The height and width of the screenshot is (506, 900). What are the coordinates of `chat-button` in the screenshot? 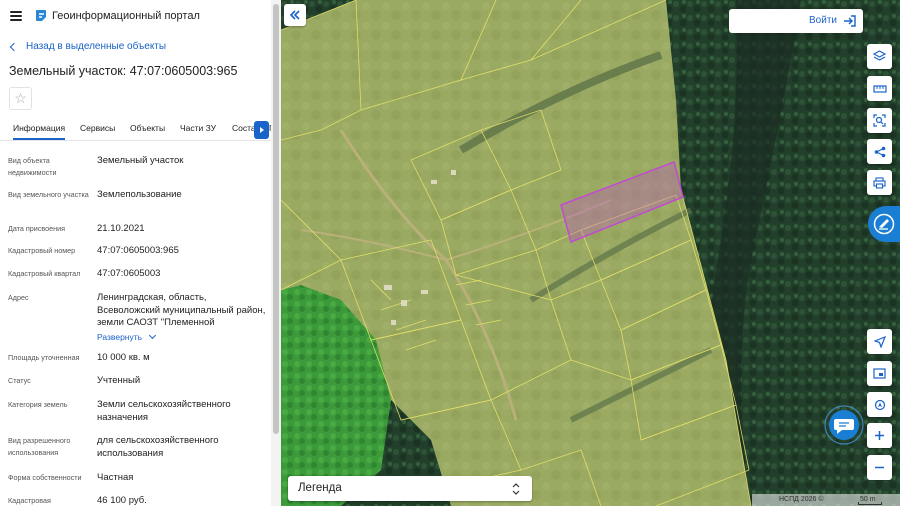 It's located at (844, 425).